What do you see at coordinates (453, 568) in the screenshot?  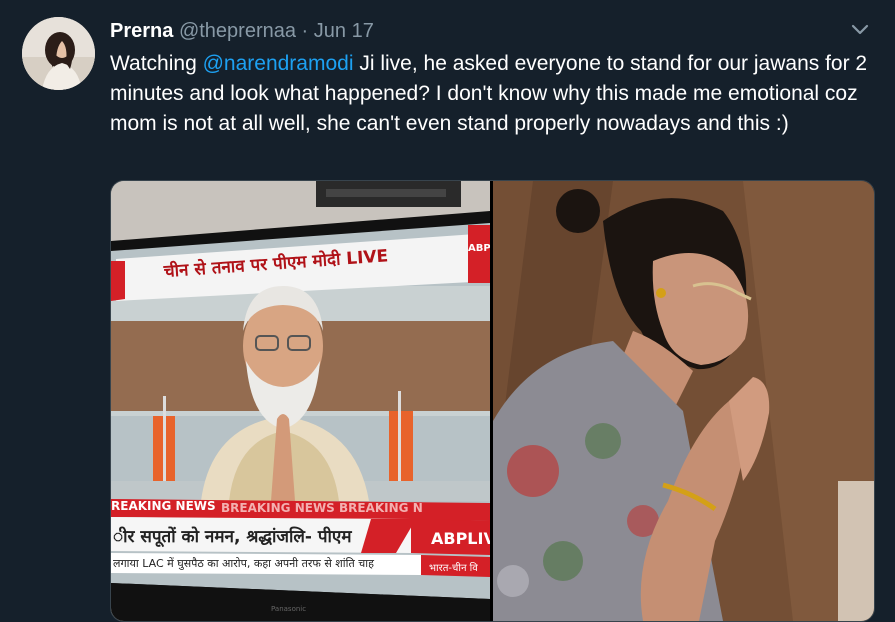 I see `tv-bottom-tag: भारत-चीन वि` at bounding box center [453, 568].